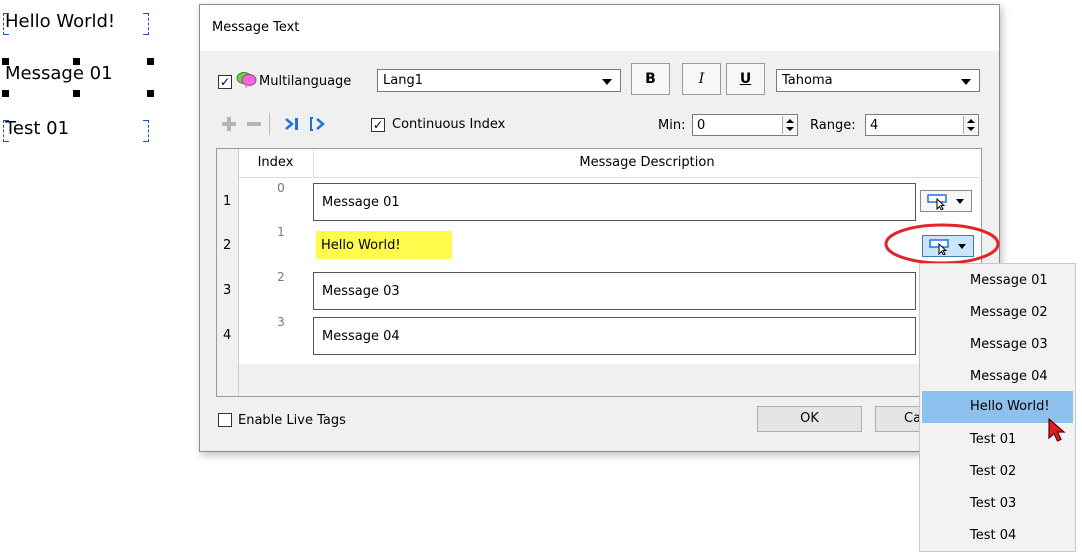 The height and width of the screenshot is (552, 1082). I want to click on canvas-text: Hello World!, so click(60, 21).